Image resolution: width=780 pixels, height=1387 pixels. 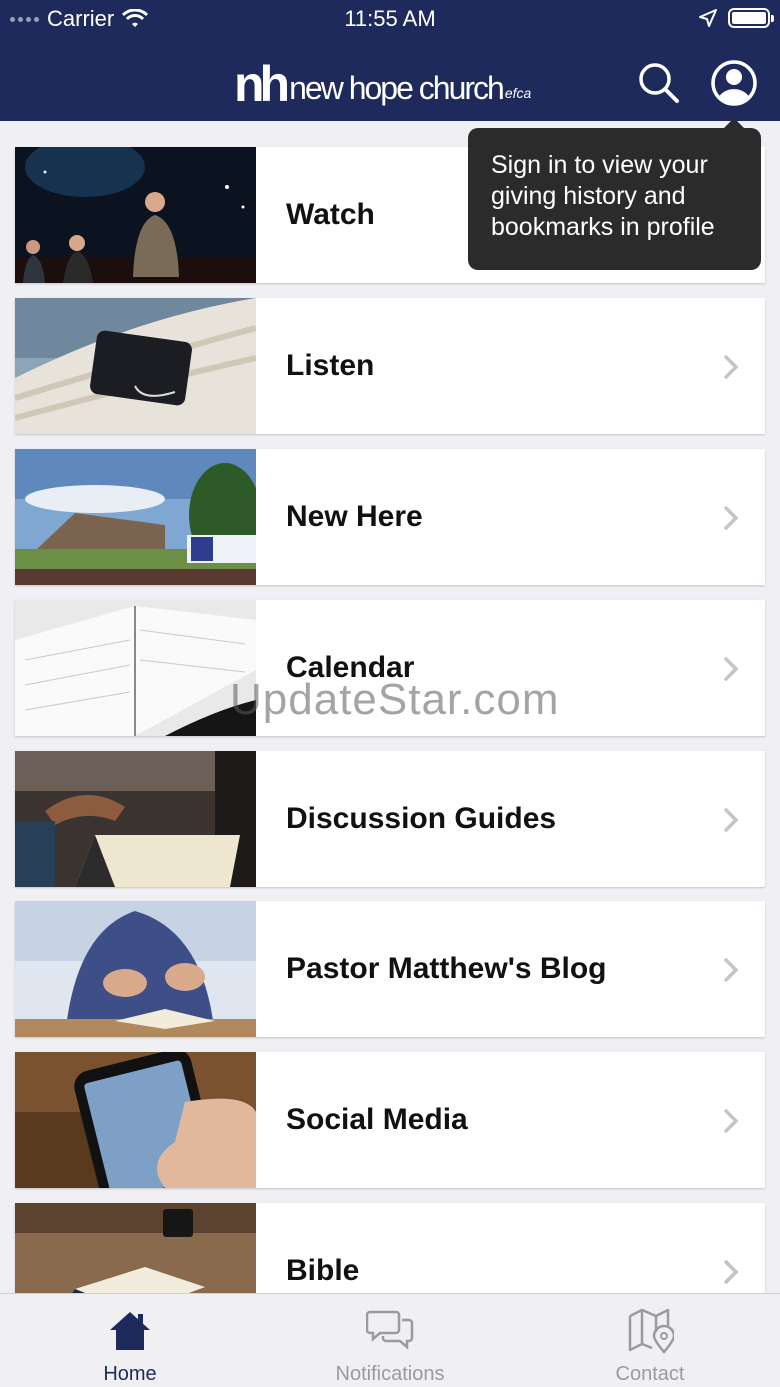 What do you see at coordinates (397, 88) in the screenshot?
I see `logo-name: new hope church` at bounding box center [397, 88].